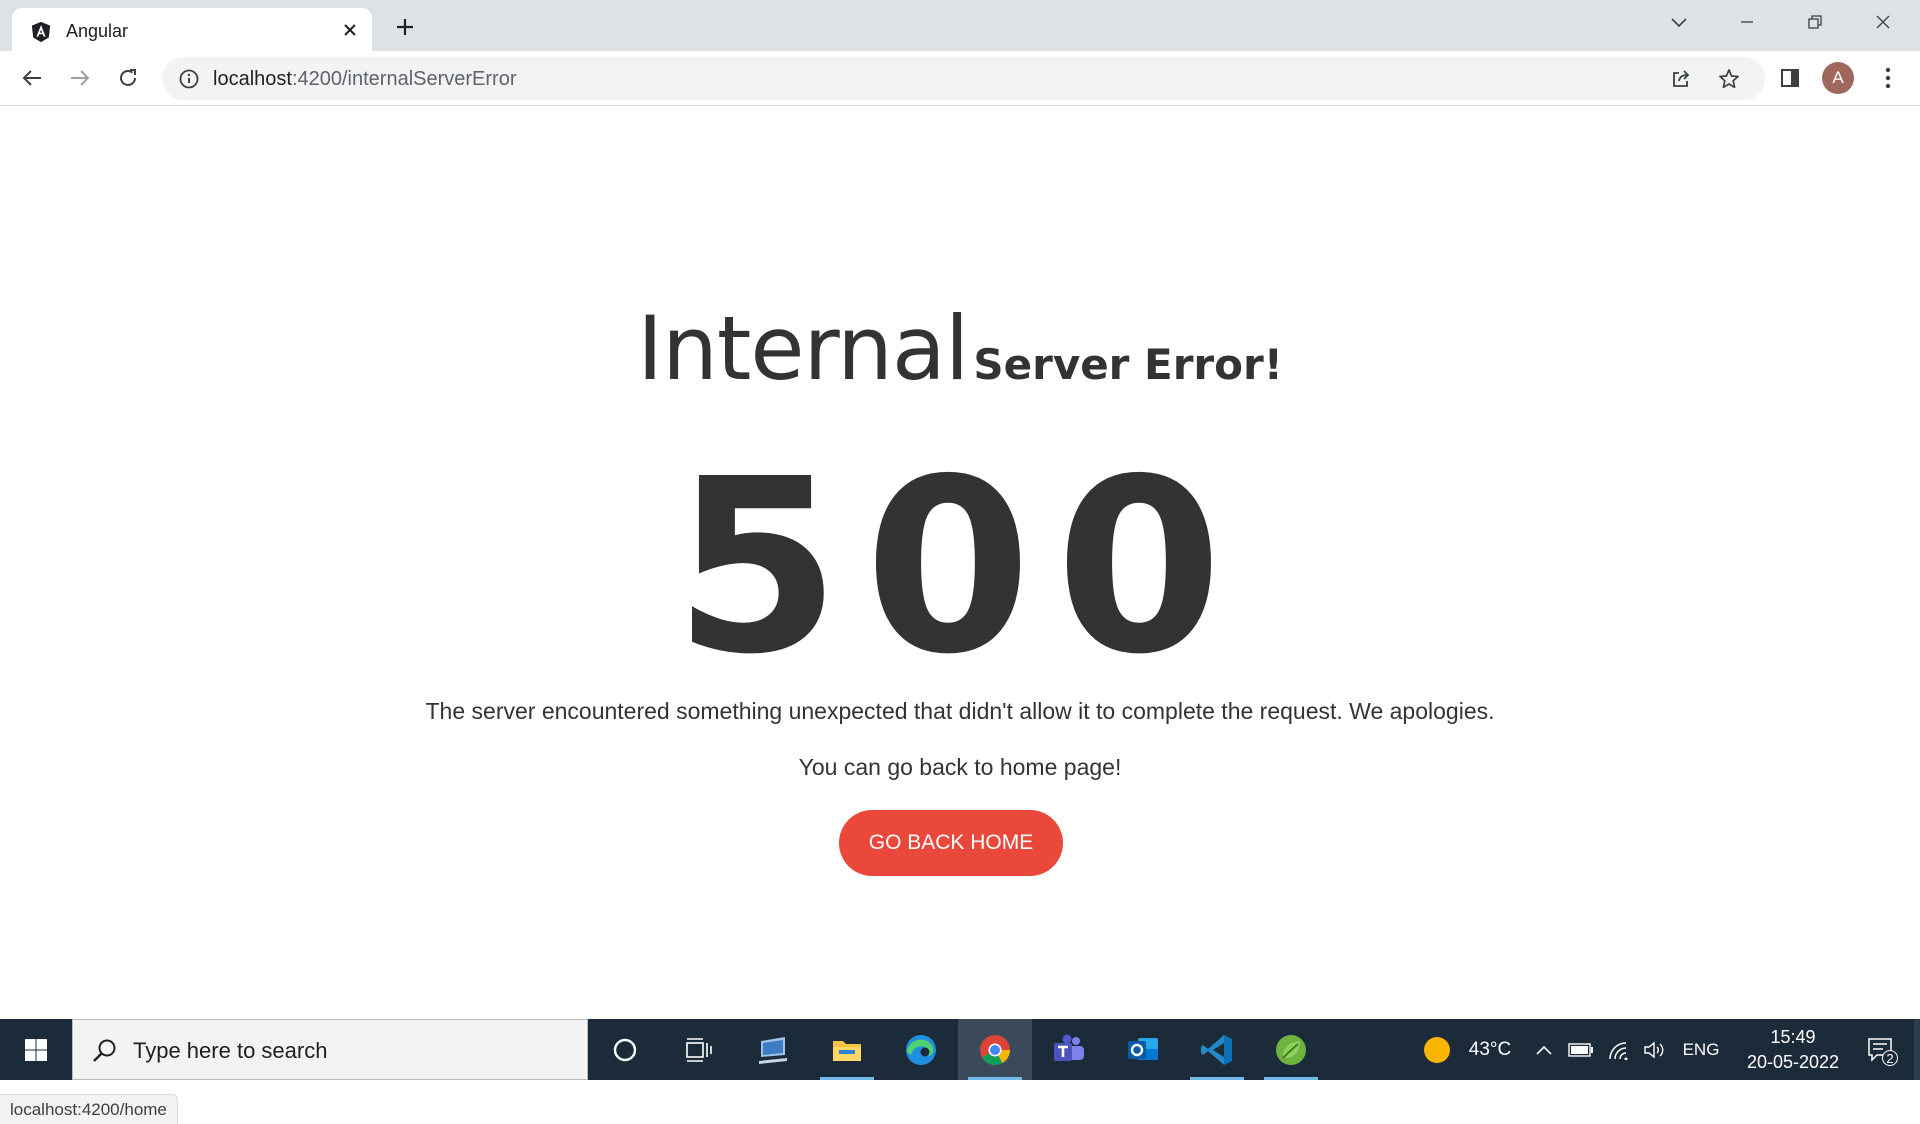  Describe the element at coordinates (803, 348) in the screenshot. I see `title-internal: Internal` at that location.